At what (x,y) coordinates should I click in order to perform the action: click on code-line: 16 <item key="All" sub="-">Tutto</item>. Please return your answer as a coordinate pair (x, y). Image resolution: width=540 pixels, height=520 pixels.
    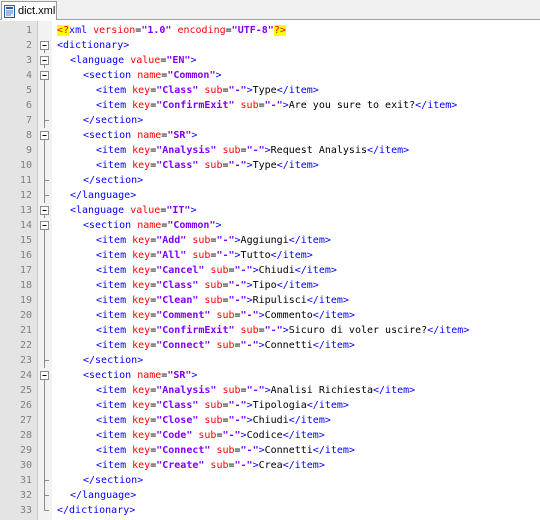
    Looking at the image, I should click on (270, 255).